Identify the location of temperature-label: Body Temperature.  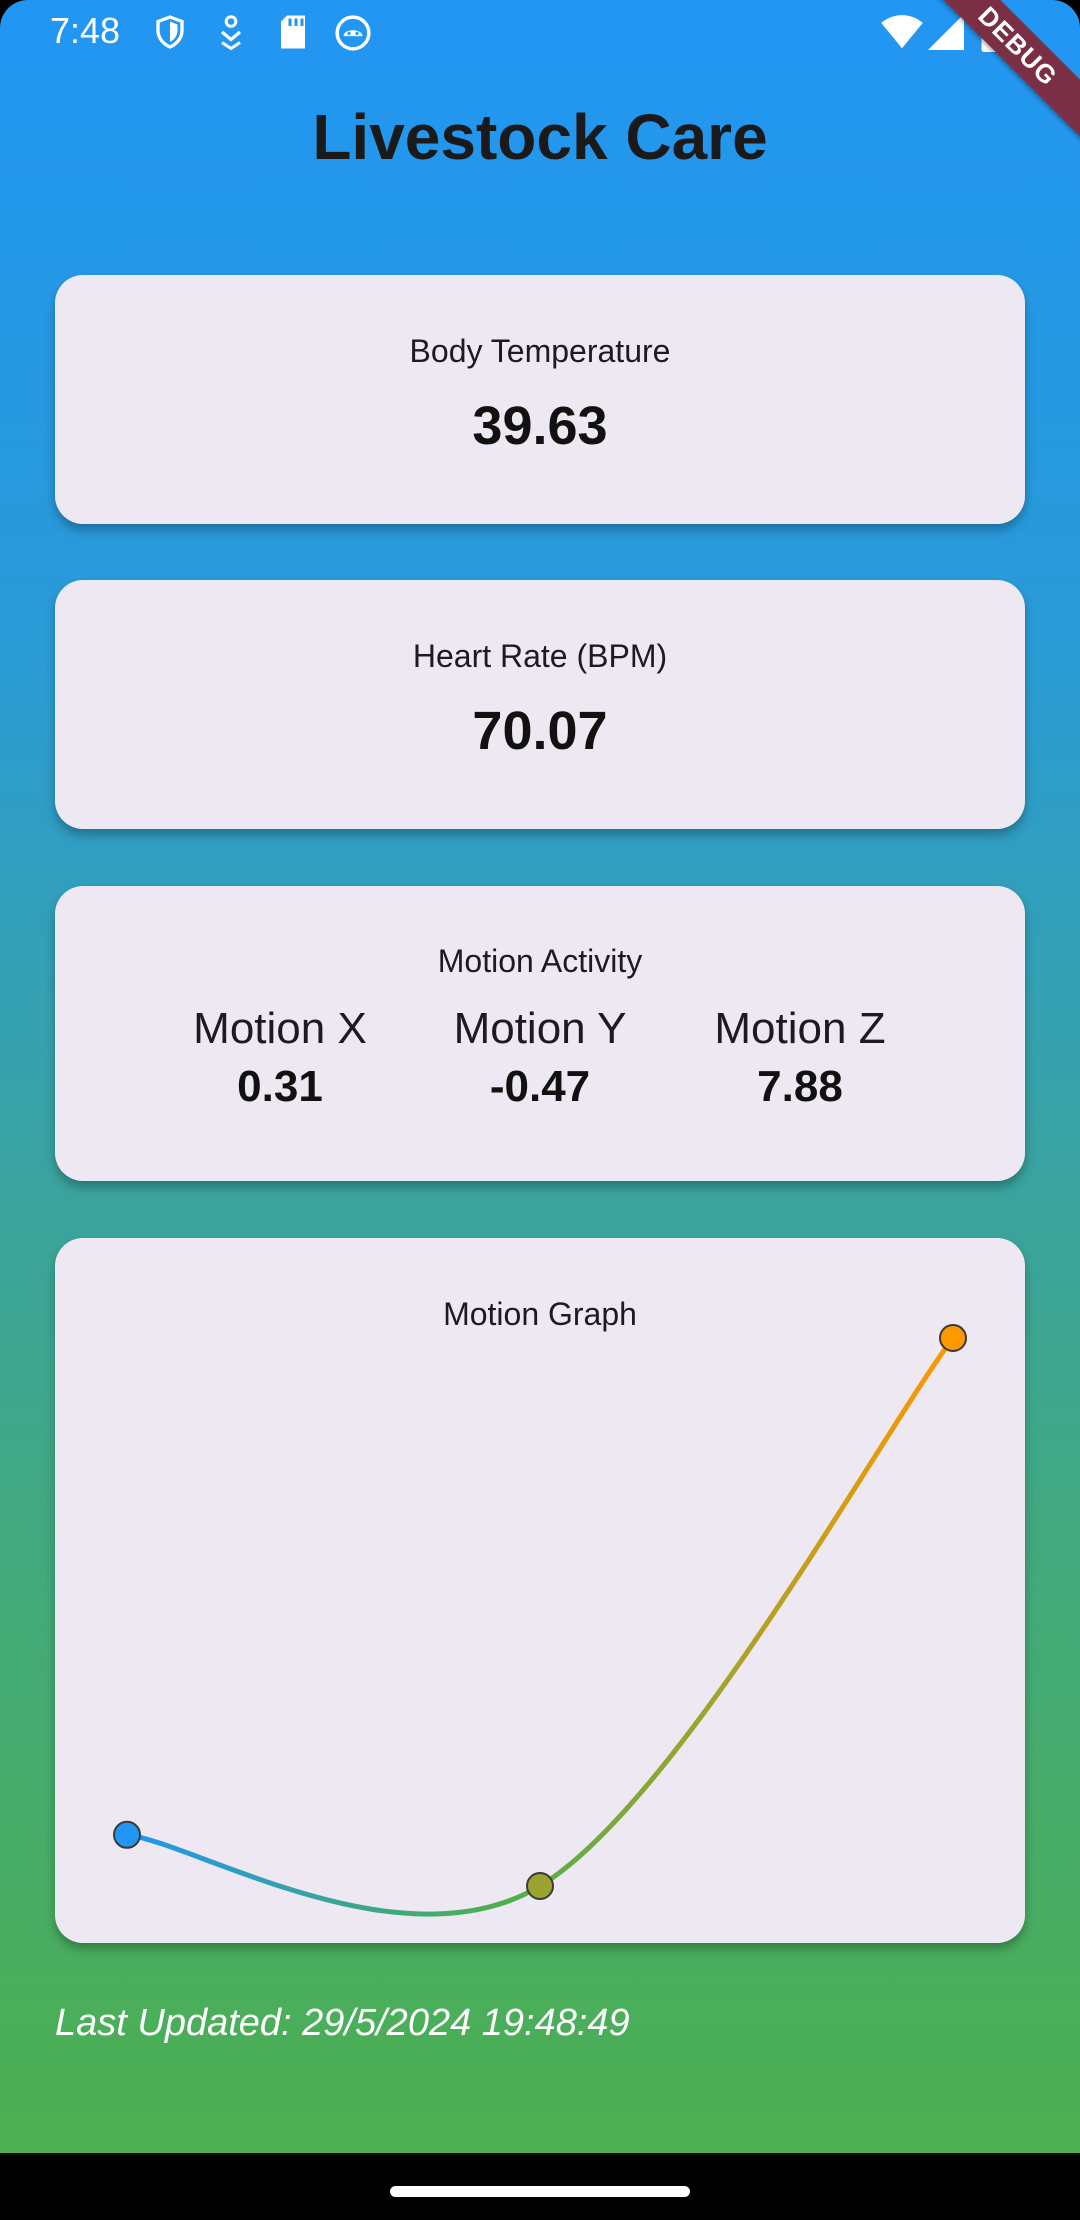
(540, 351).